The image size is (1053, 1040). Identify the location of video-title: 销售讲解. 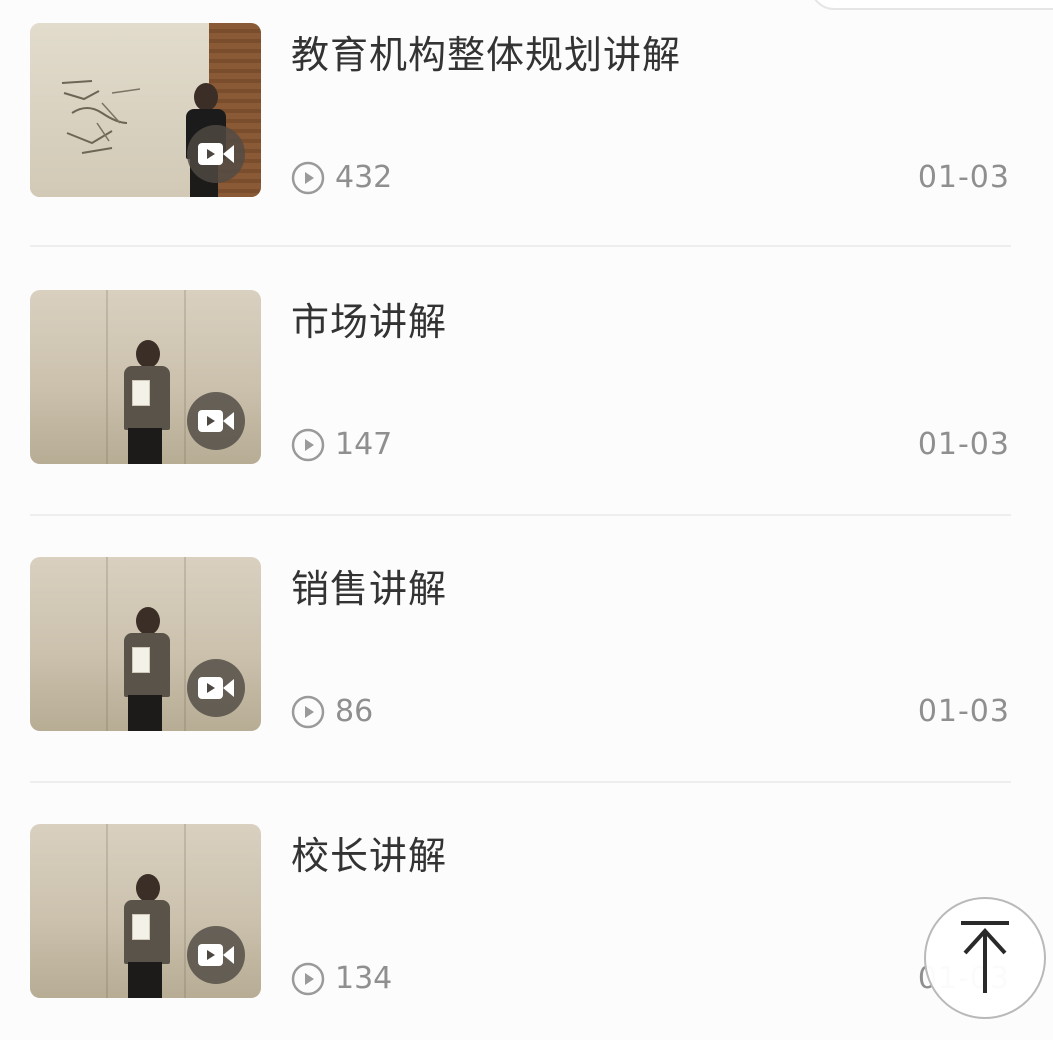
(369, 585).